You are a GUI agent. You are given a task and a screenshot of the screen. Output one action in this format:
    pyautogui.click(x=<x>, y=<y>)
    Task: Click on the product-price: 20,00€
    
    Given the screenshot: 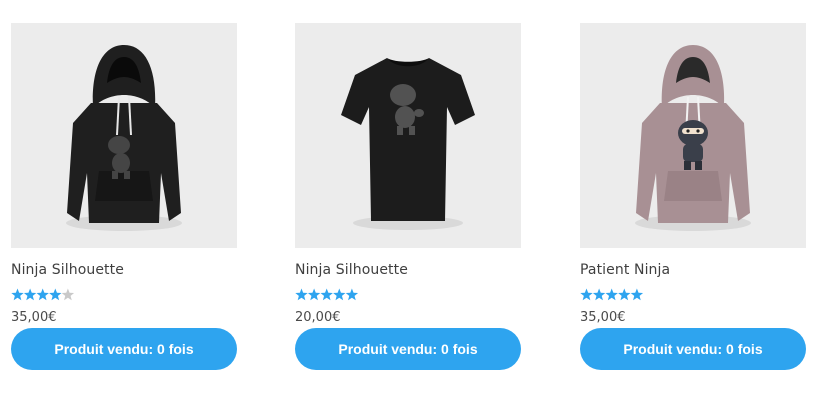 What is the action you would take?
    pyautogui.click(x=318, y=317)
    